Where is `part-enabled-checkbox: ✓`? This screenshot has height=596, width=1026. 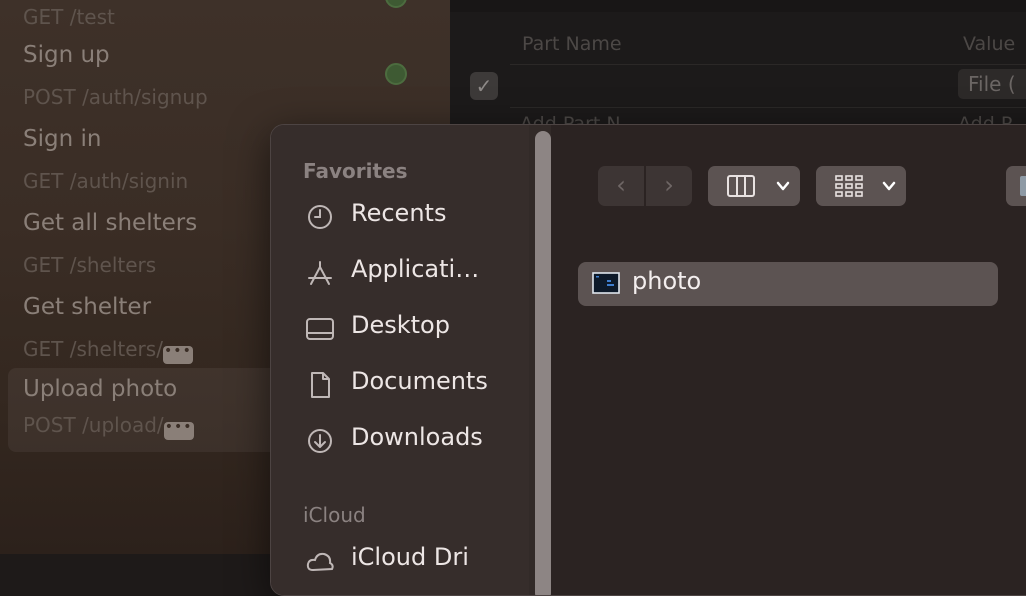 part-enabled-checkbox: ✓ is located at coordinates (484, 86).